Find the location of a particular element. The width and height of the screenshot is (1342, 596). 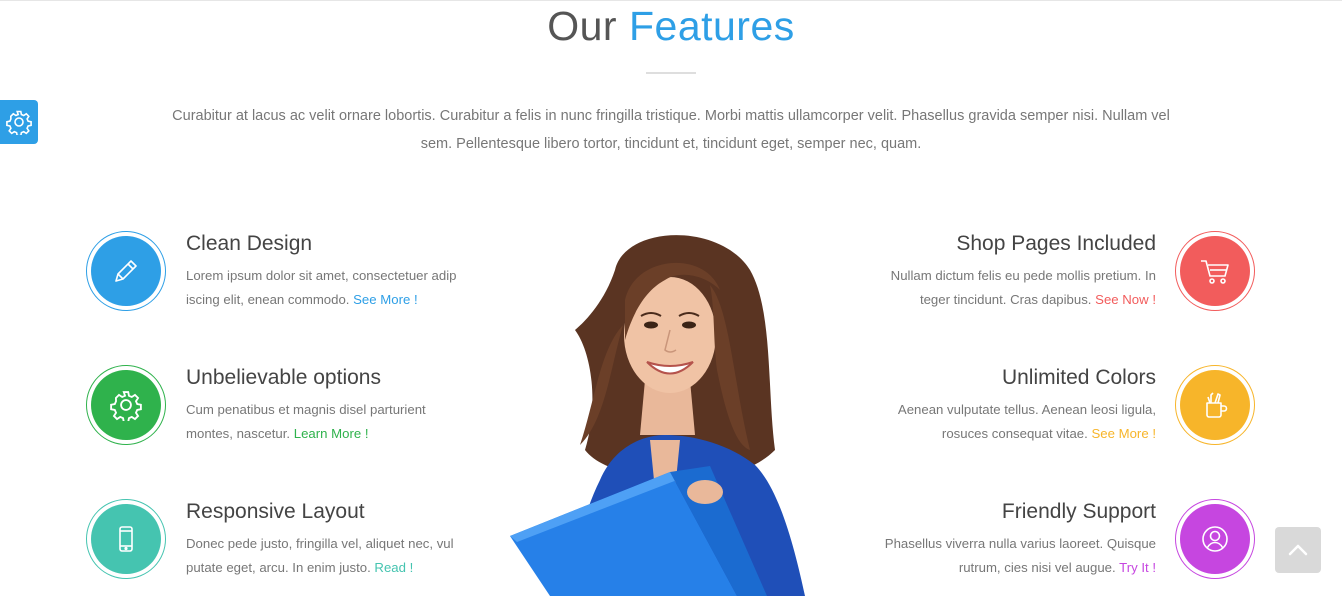

clean-design-badge is located at coordinates (126, 271).